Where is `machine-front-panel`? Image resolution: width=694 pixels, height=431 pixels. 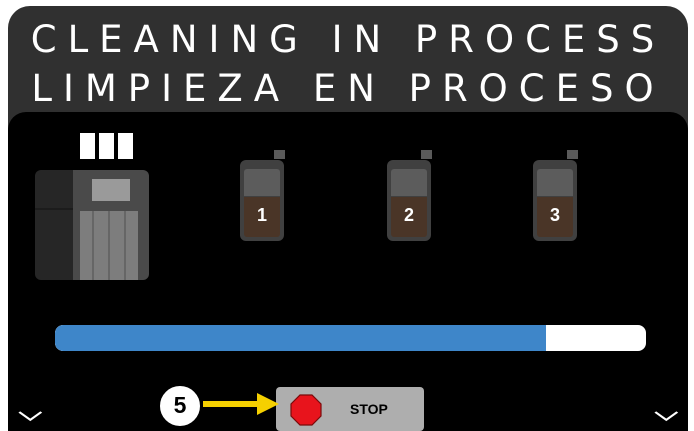
machine-front-panel is located at coordinates (109, 245).